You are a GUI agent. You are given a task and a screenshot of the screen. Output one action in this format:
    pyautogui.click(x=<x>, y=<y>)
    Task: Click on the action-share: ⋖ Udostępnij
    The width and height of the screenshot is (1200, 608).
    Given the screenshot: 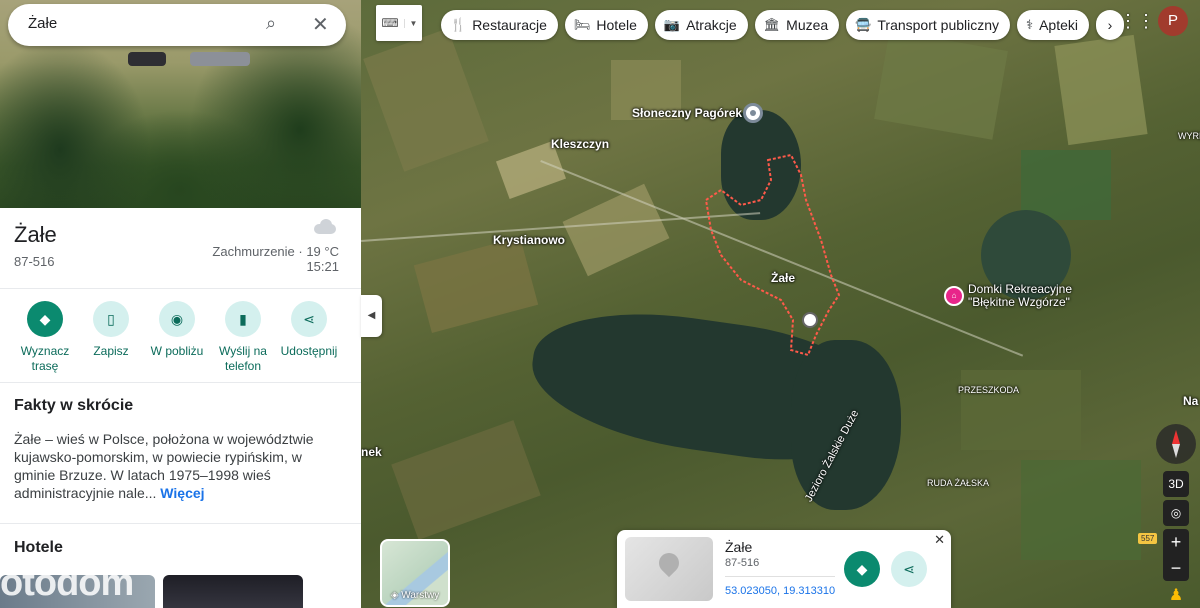 What is the action you would take?
    pyautogui.click(x=309, y=330)
    